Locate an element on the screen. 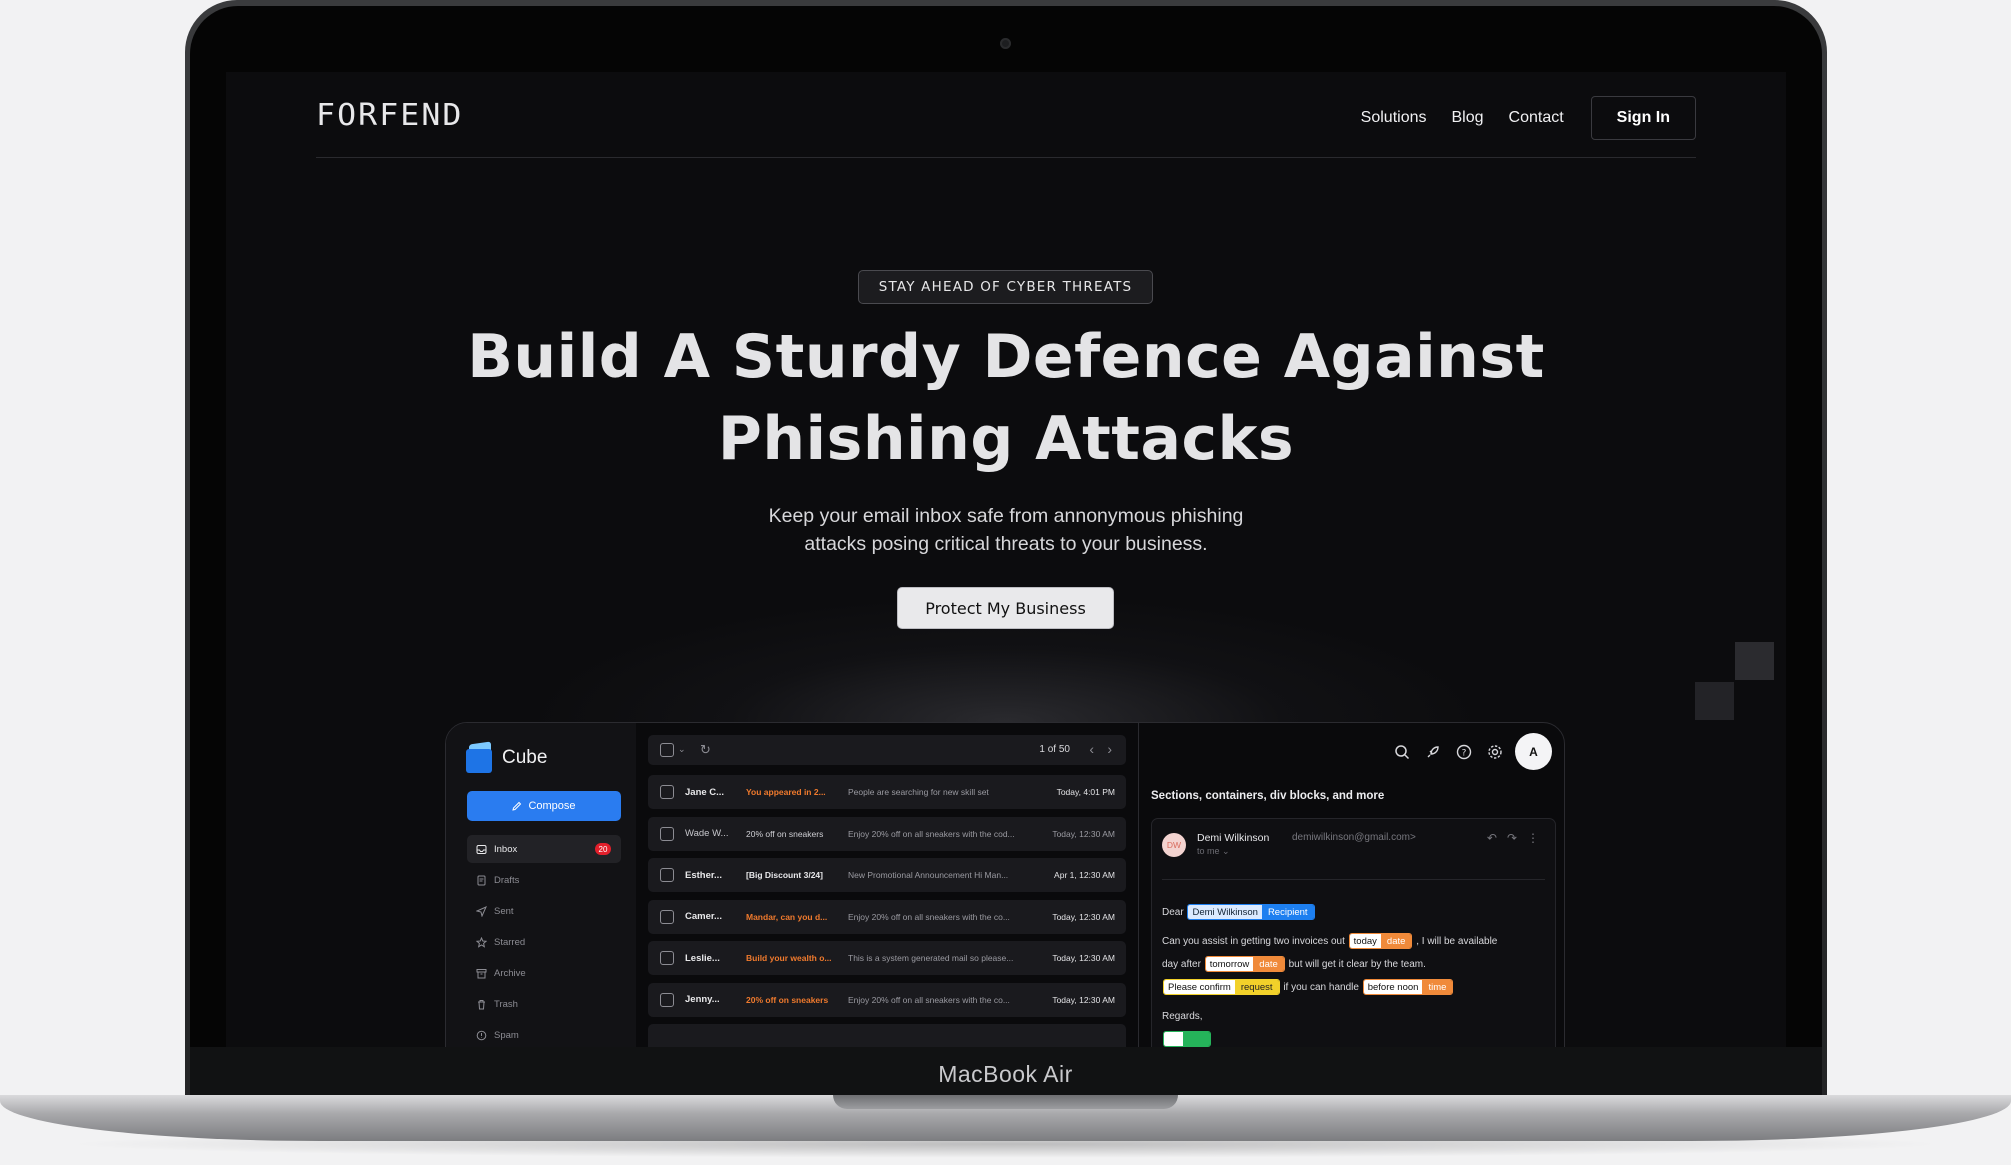 The image size is (2011, 1165). nav-link-contact: Contact is located at coordinates (1536, 118).